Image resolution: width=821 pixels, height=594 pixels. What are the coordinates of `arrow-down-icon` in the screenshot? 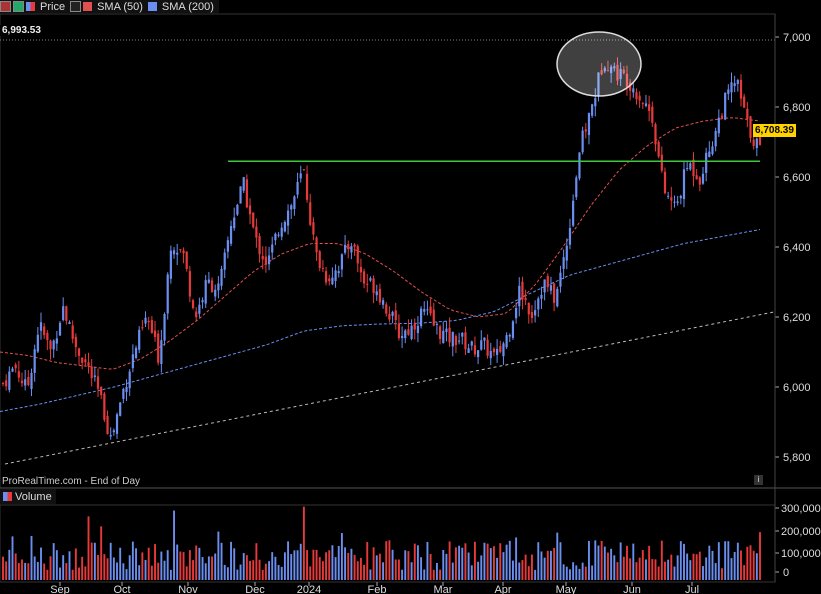 It's located at (5, 6).